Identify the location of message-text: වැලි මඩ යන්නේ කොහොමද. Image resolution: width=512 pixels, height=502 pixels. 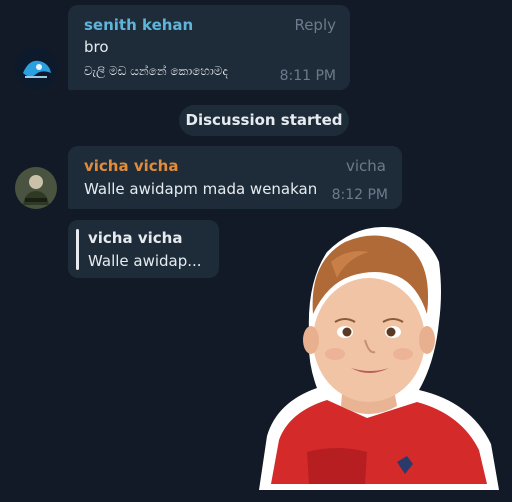
(156, 71).